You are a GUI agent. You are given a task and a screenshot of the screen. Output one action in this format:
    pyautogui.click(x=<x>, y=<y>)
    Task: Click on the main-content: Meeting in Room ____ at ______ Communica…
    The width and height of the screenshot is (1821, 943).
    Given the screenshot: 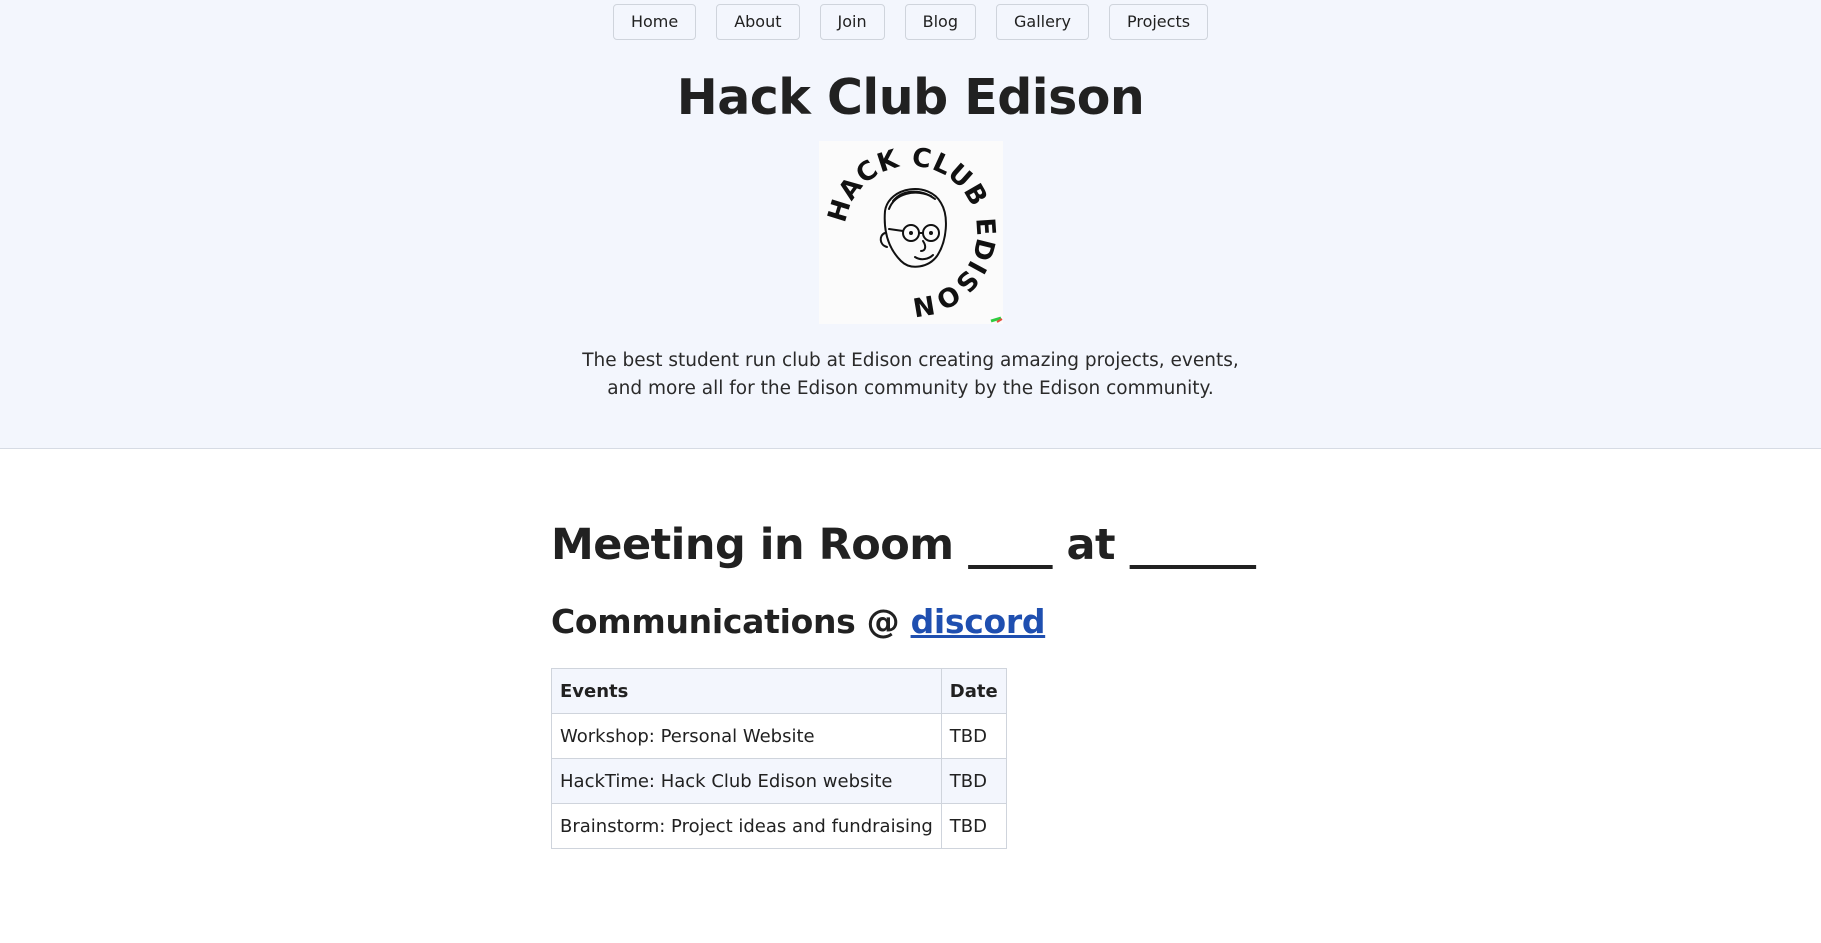 What is the action you would take?
    pyautogui.click(x=911, y=681)
    